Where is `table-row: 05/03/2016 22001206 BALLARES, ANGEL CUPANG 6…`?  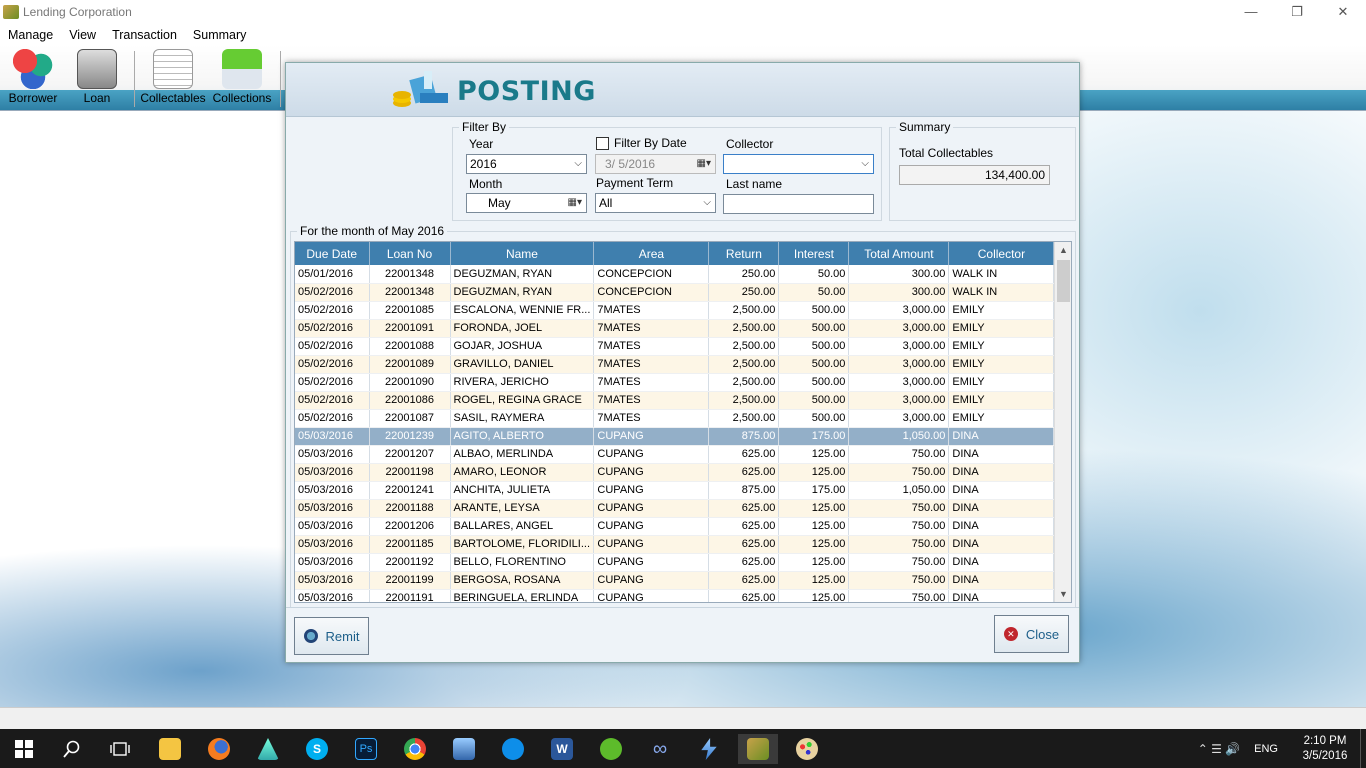 table-row: 05/03/2016 22001206 BALLARES, ANGEL CUPANG 6… is located at coordinates (675, 526).